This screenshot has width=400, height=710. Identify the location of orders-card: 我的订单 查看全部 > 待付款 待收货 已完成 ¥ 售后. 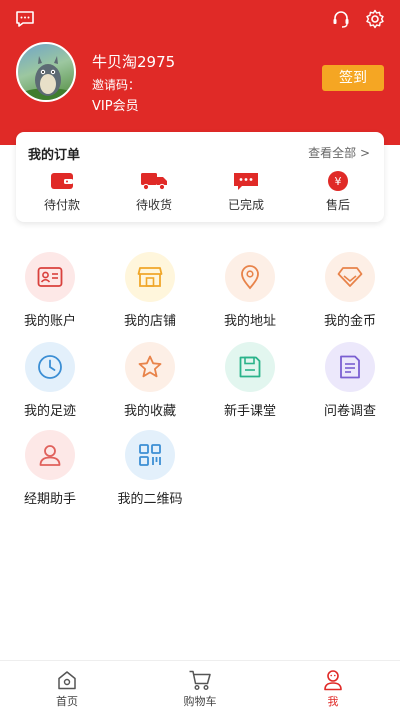
(200, 177).